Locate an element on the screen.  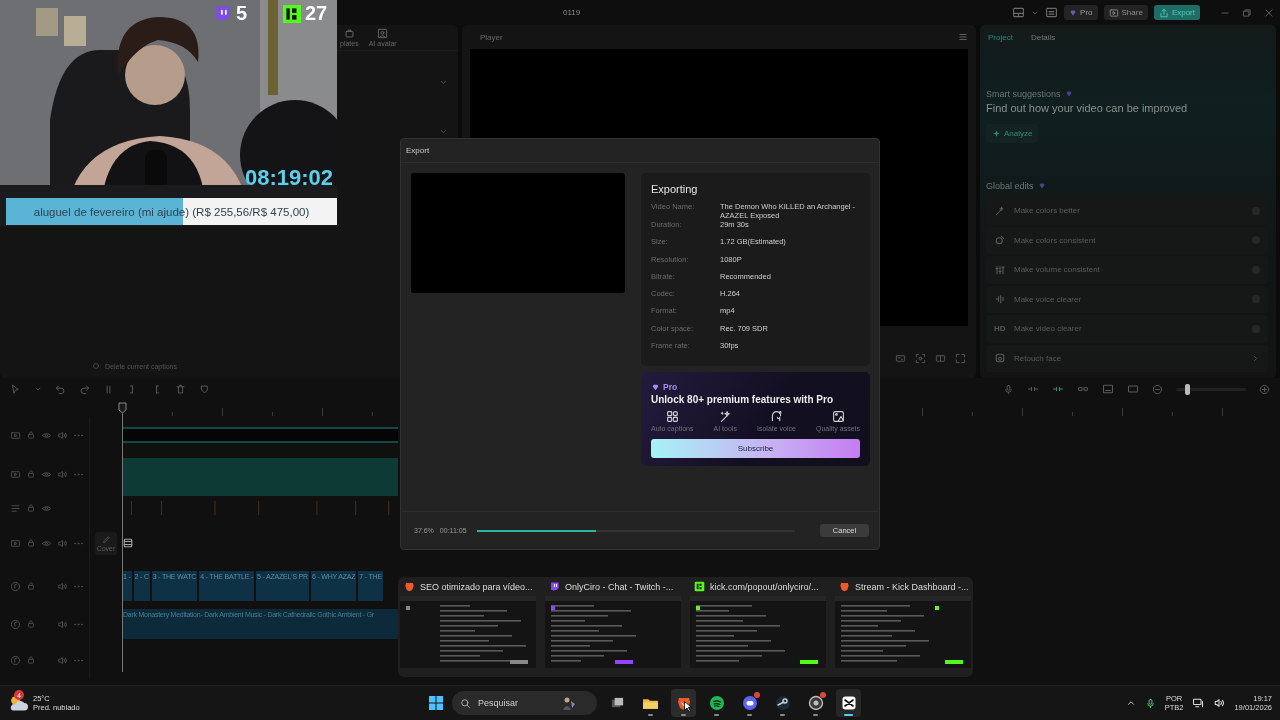
pro-label: Pro is located at coordinates (670, 387).